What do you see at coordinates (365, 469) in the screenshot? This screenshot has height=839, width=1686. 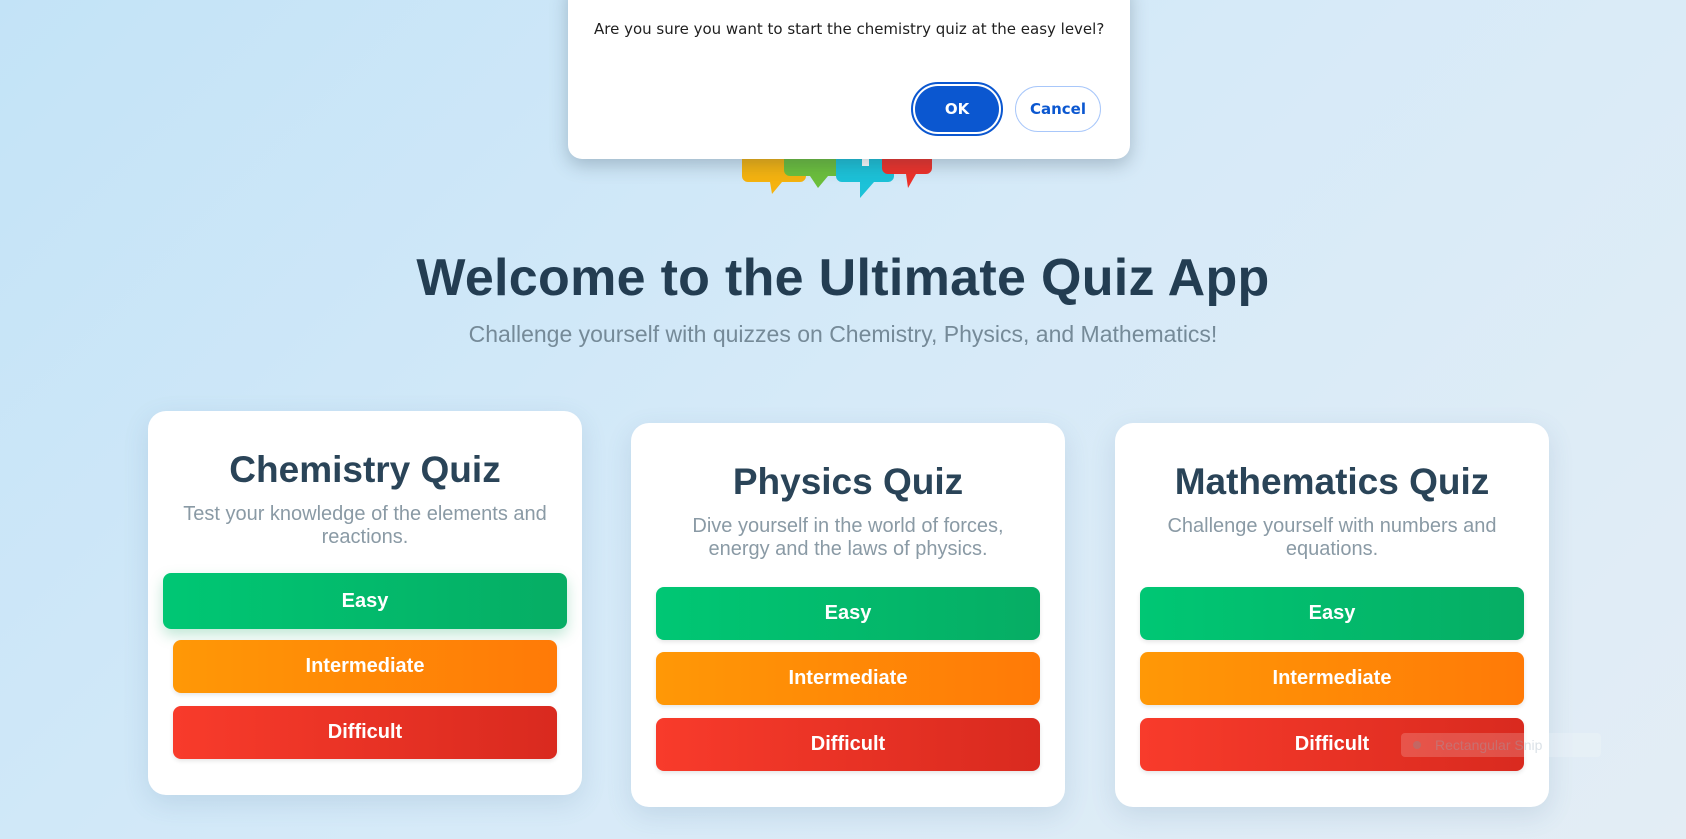 I see `quiz-card-title: Chemistry Quiz` at bounding box center [365, 469].